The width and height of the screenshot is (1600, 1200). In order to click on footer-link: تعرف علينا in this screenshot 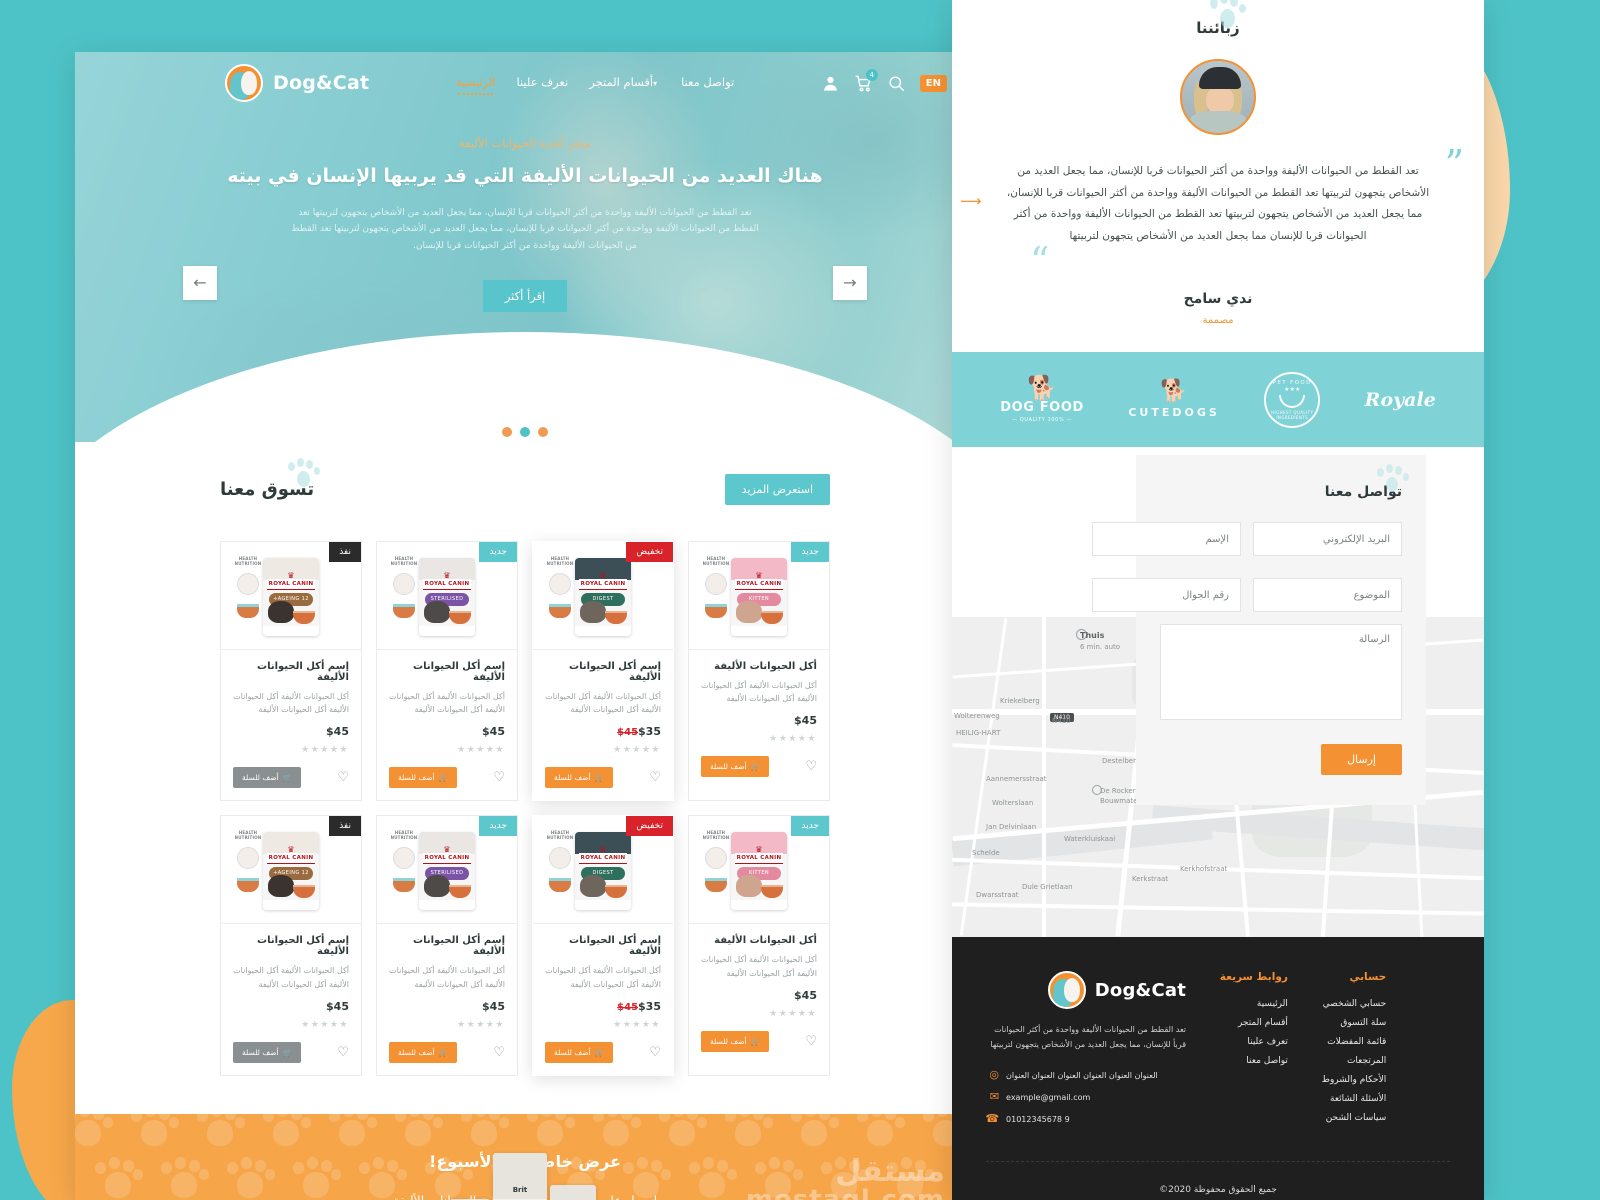, I will do `click(1254, 1042)`.